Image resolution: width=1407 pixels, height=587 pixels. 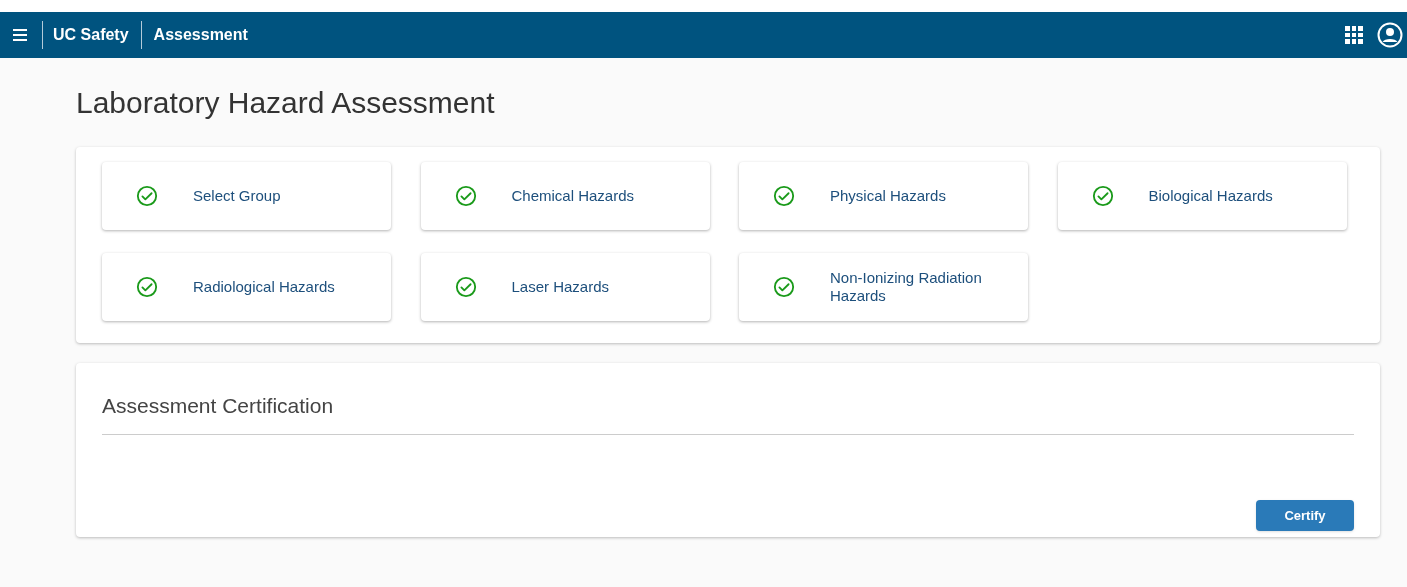 I want to click on page-title: Laboratory Hazard Assessment, so click(x=286, y=103).